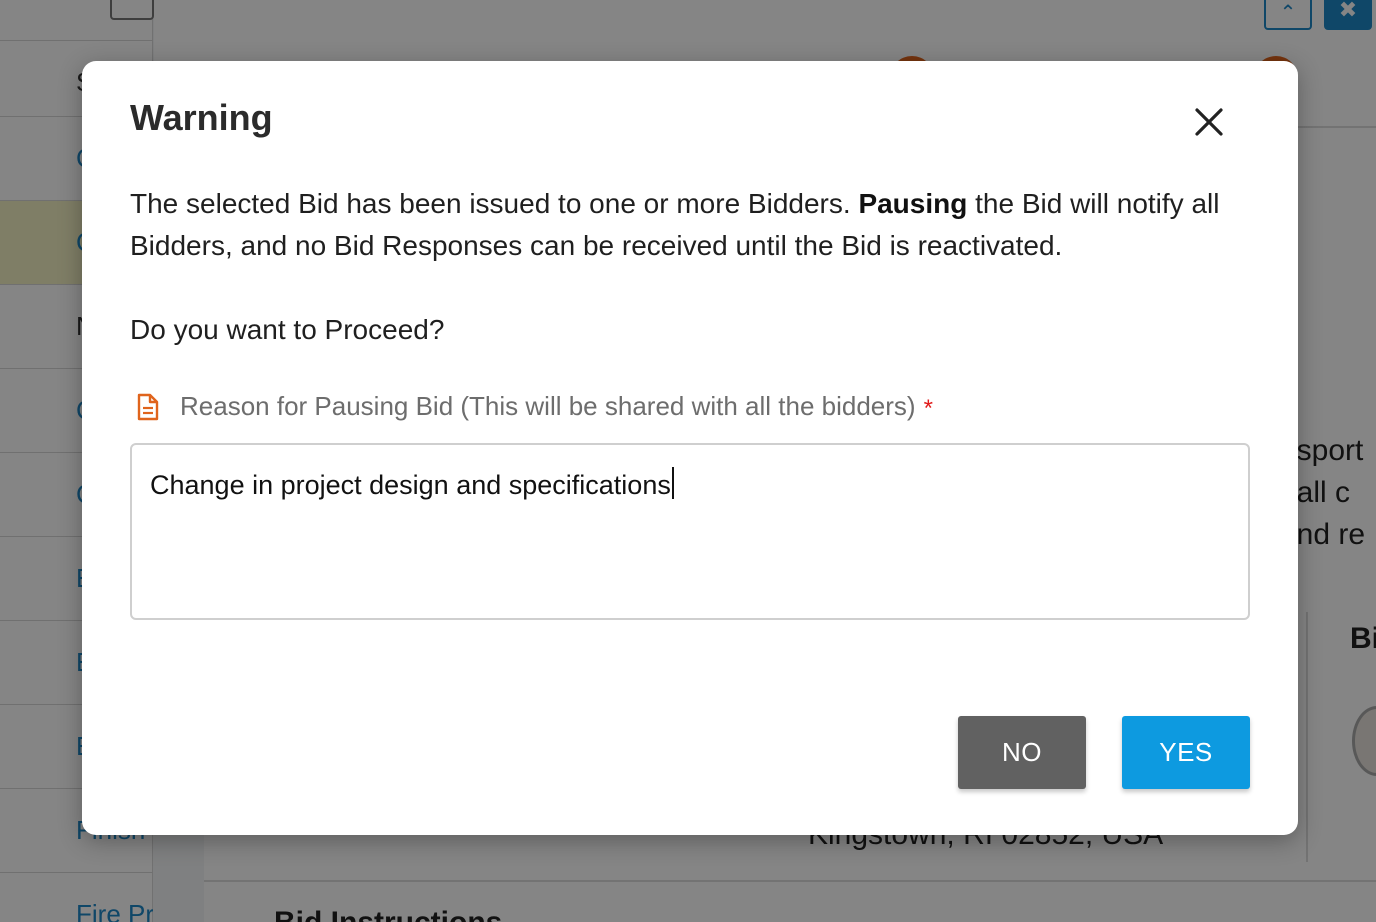 Image resolution: width=1376 pixels, height=922 pixels. I want to click on dialog-question: Do you want to Proceed?, so click(287, 329).